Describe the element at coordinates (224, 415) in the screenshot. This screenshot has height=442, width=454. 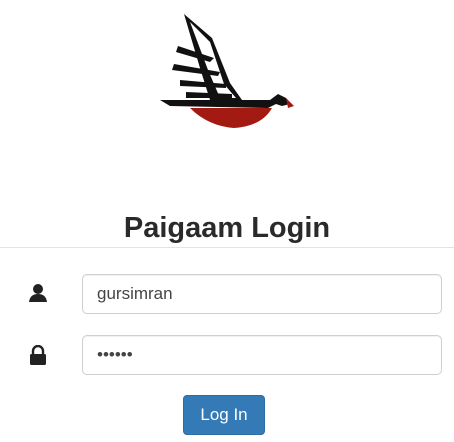
I see `login-button: Log In` at that location.